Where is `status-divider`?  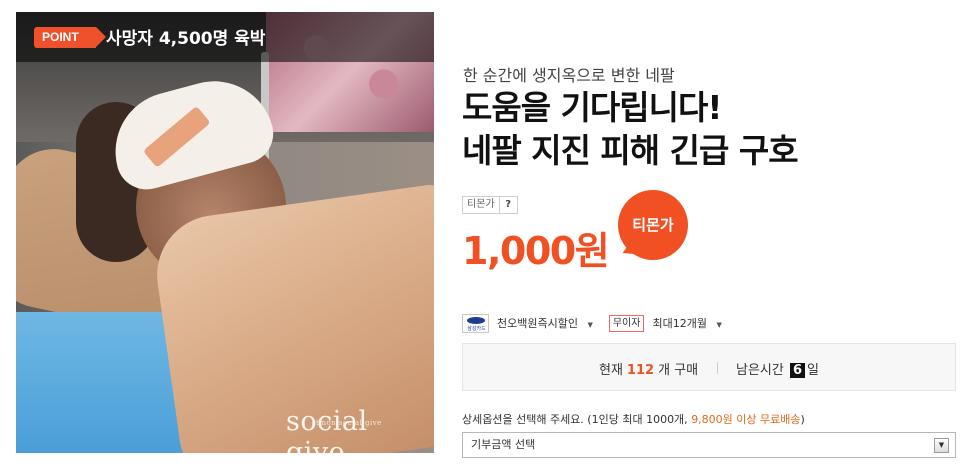
status-divider is located at coordinates (717, 368).